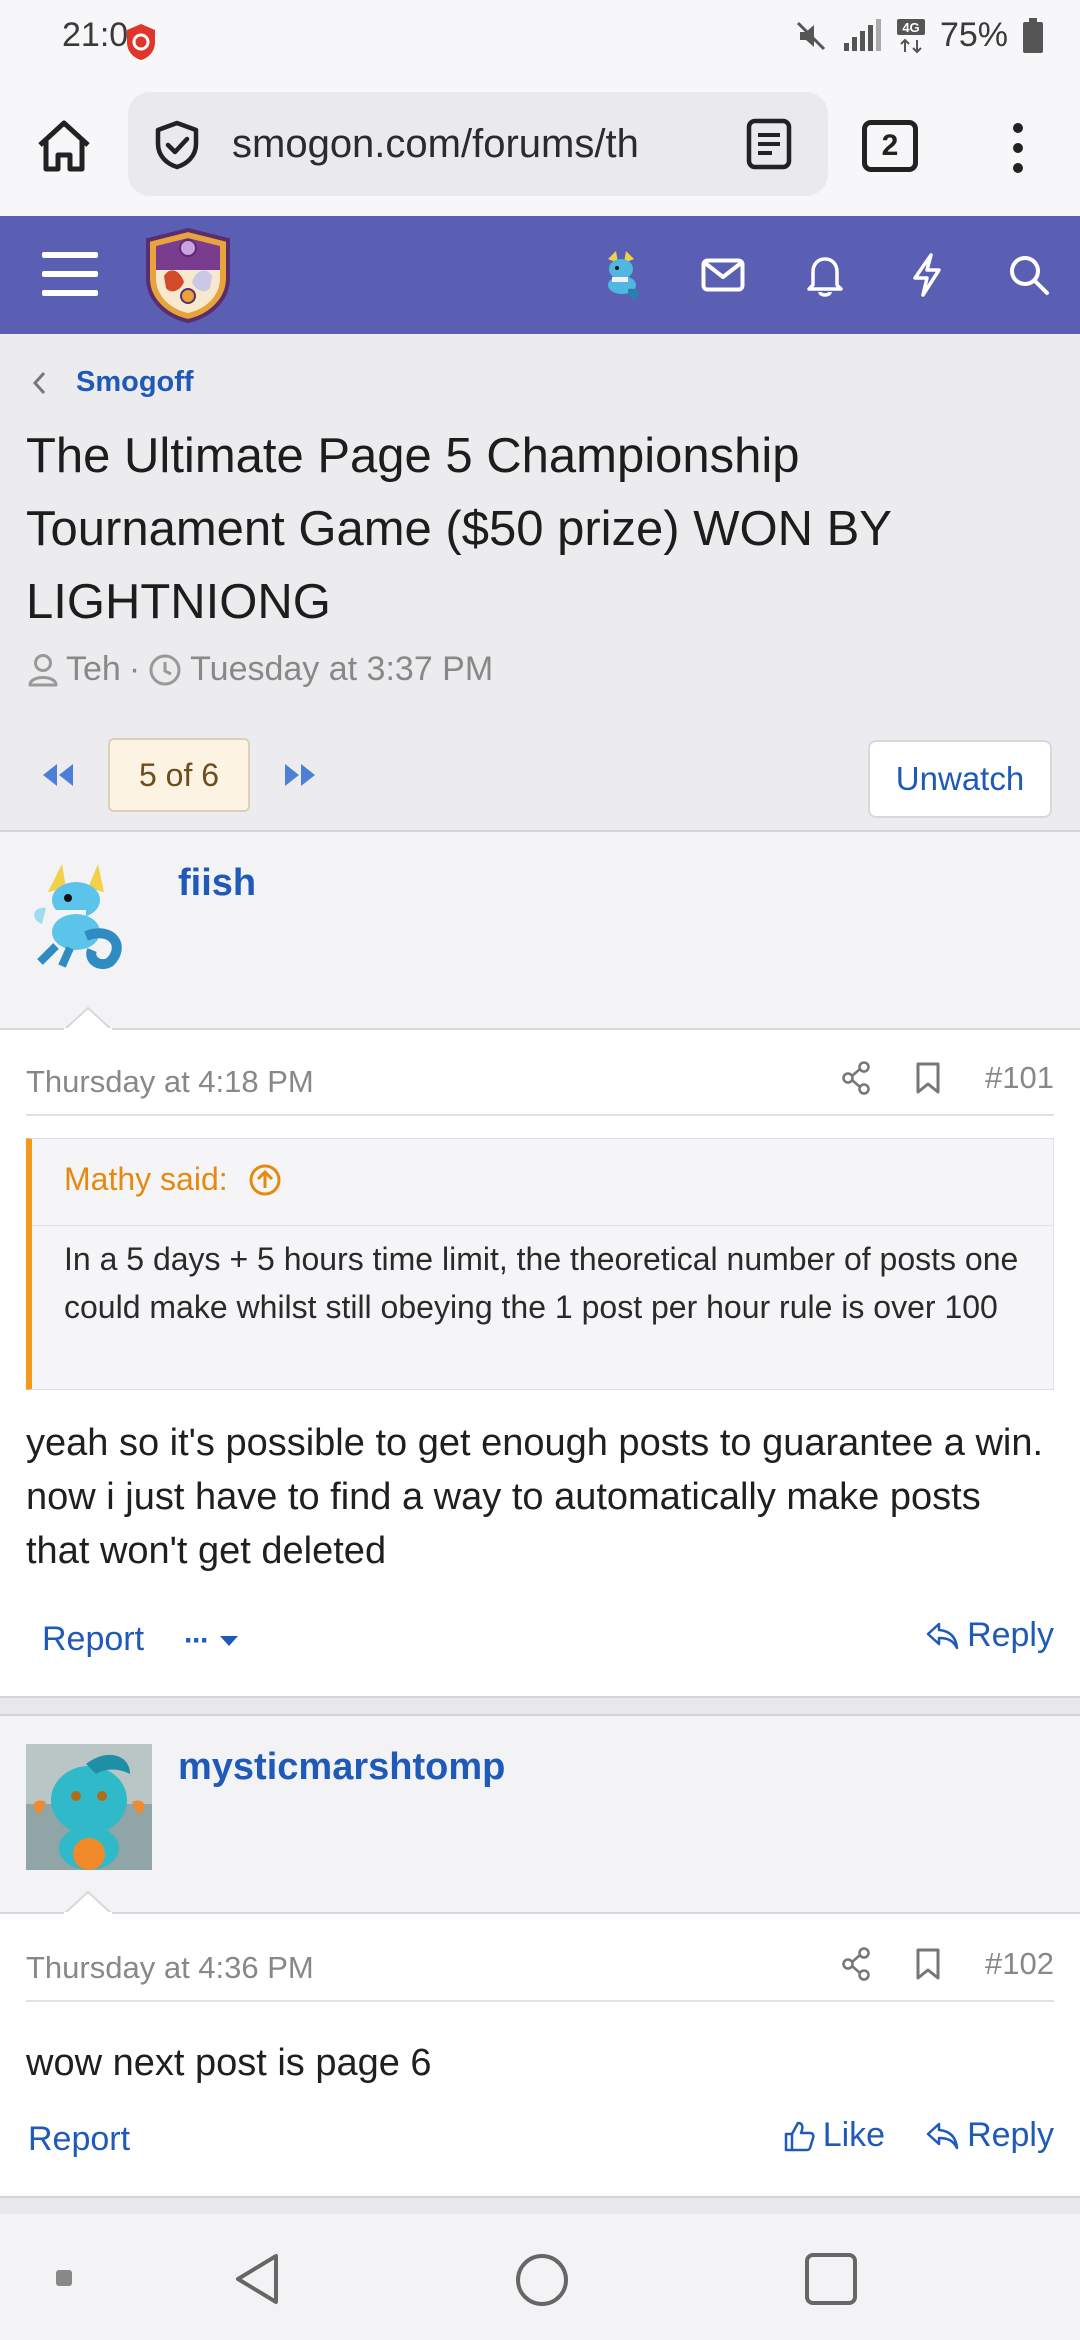 Image resolution: width=1080 pixels, height=2340 pixels. What do you see at coordinates (918, 2135) in the screenshot?
I see `post-footer-actions: Like Reply` at bounding box center [918, 2135].